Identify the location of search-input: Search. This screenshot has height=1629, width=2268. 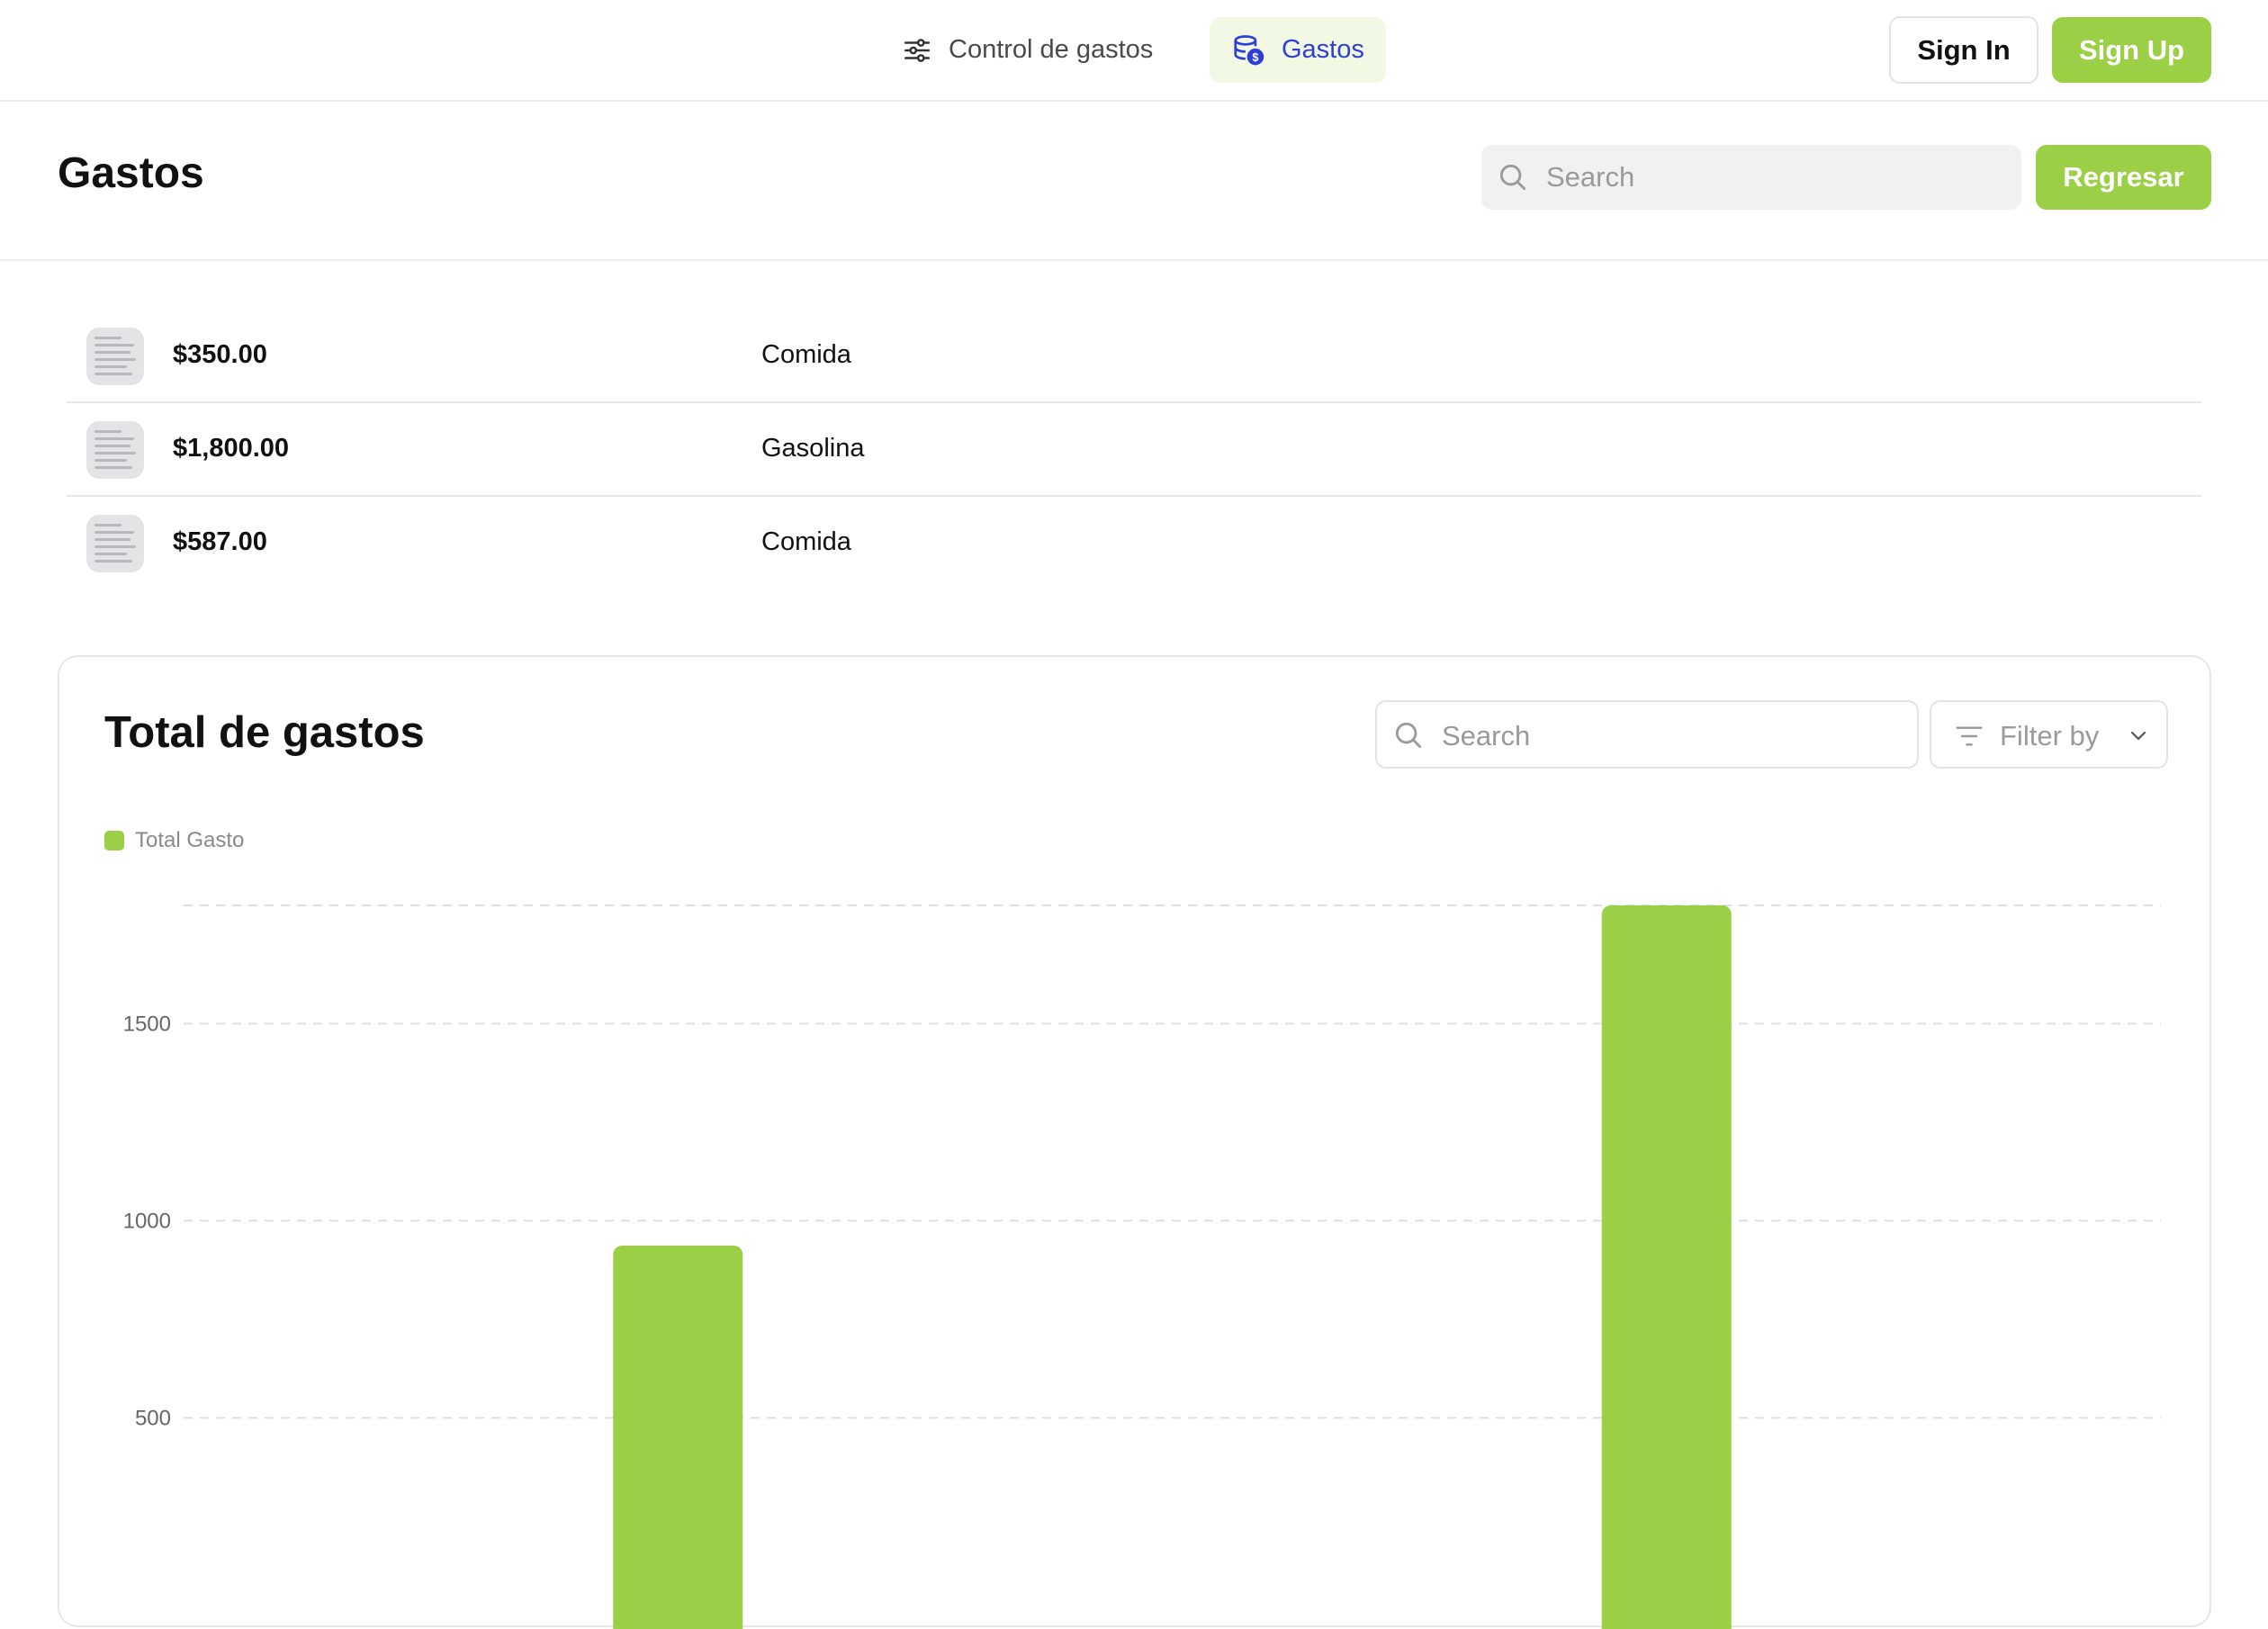
(1751, 177).